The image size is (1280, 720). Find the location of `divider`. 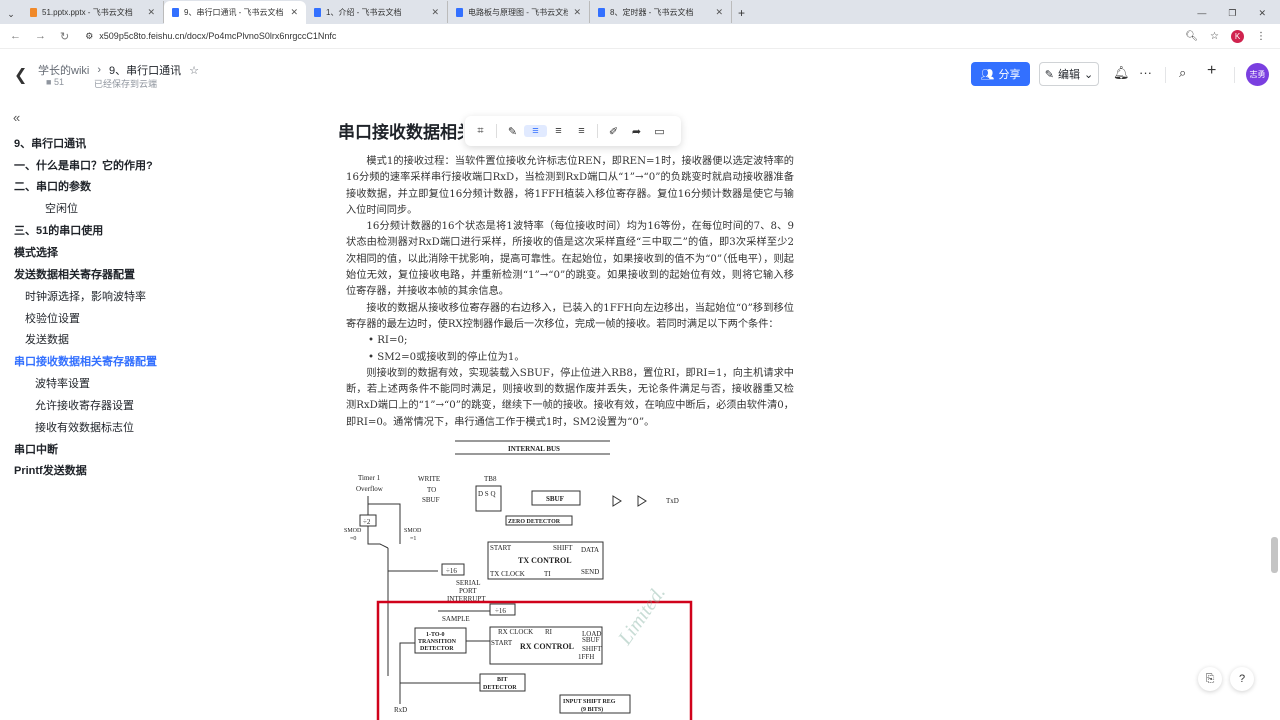

divider is located at coordinates (1165, 75).